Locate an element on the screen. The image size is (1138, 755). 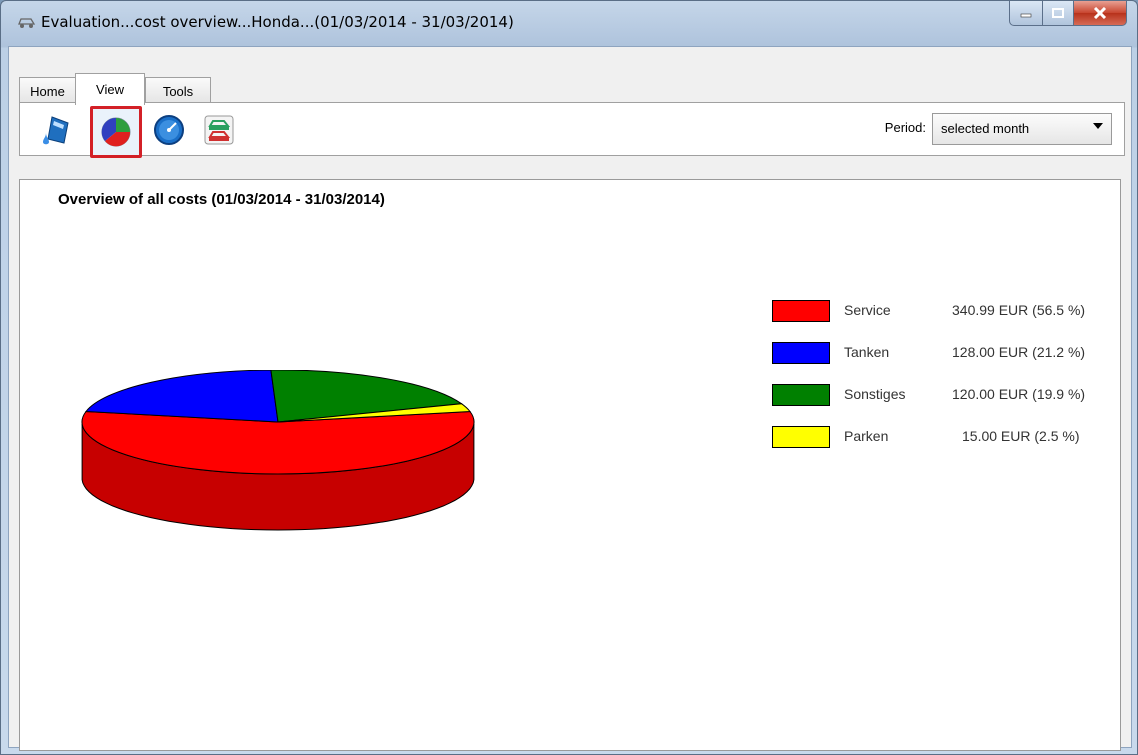
tab-tools: Tools is located at coordinates (178, 90).